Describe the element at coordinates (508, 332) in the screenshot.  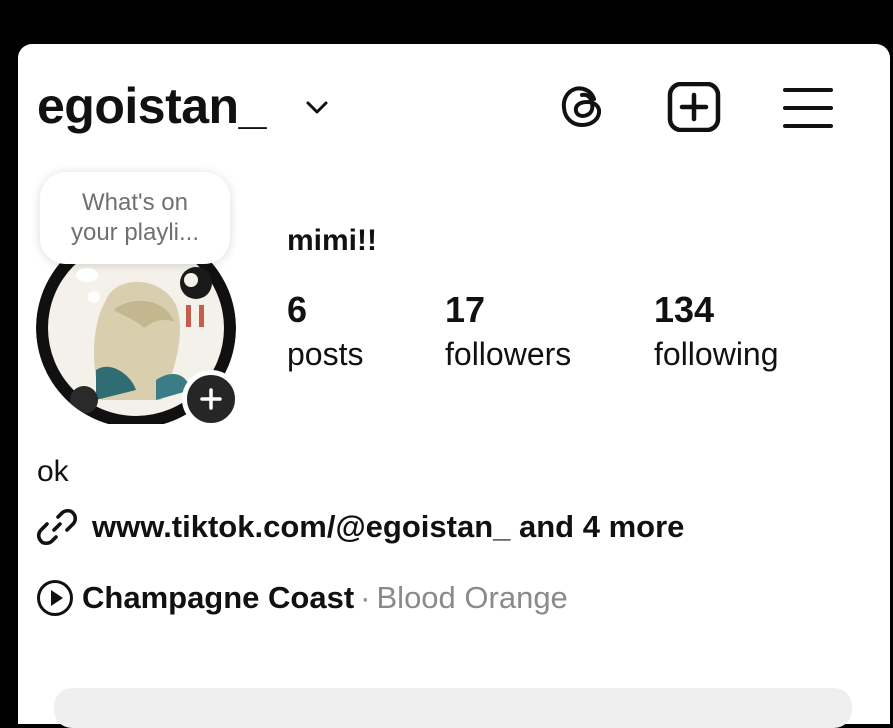
I see `stat-followers: 17 followers` at that location.